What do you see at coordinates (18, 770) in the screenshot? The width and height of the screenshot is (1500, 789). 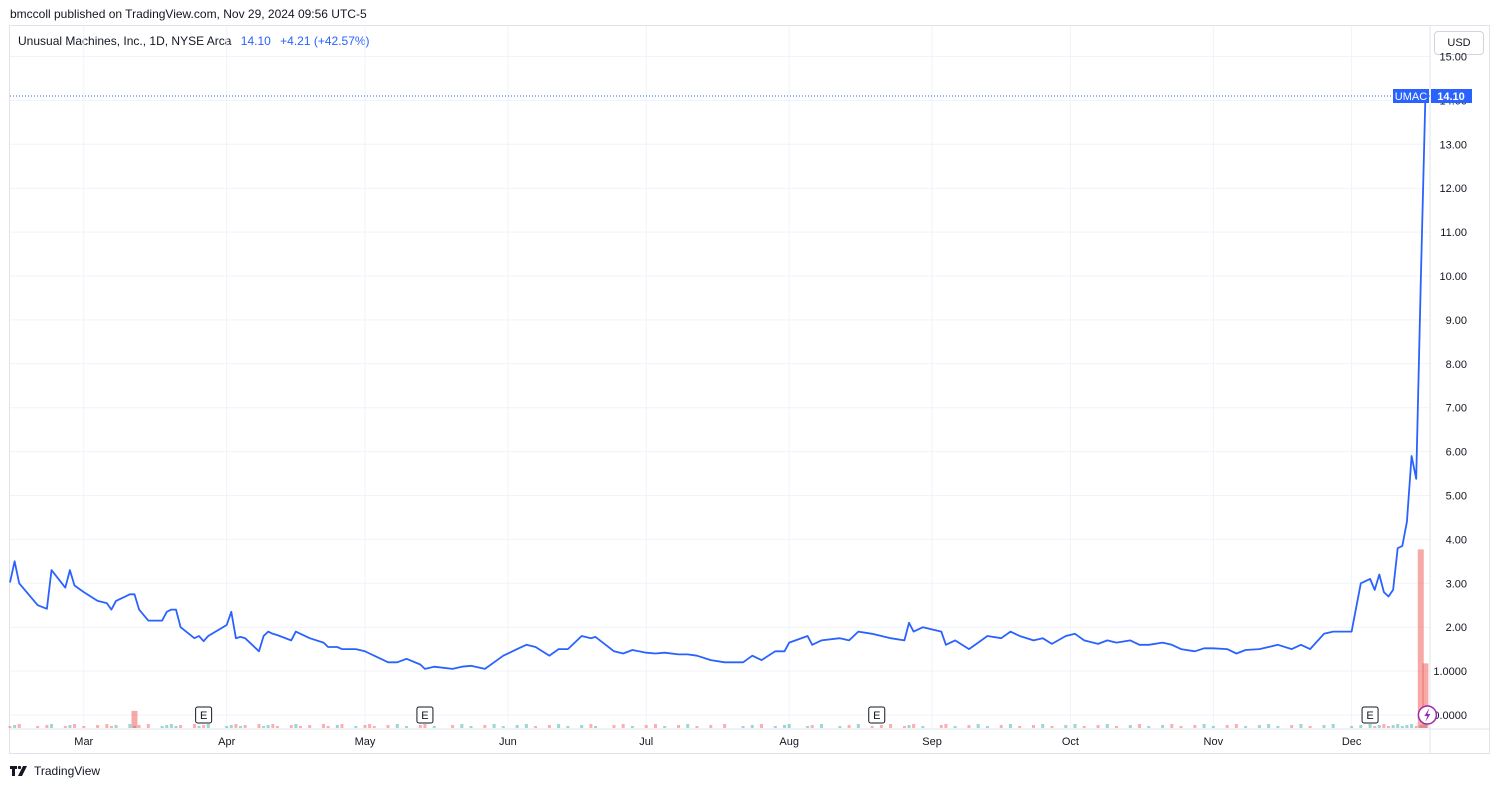 I see `tradingview-logo-icon` at bounding box center [18, 770].